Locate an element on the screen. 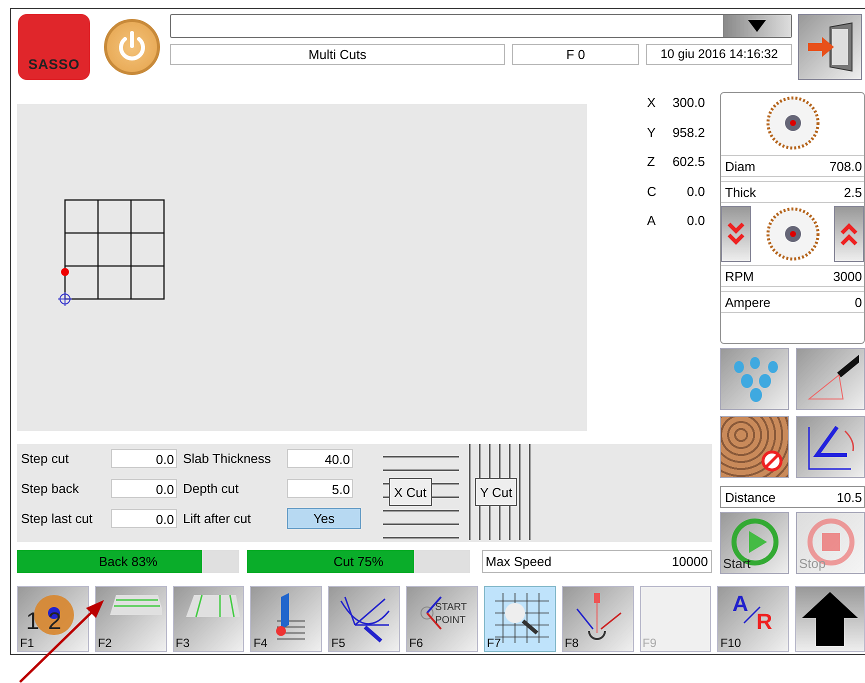 The height and width of the screenshot is (683, 865). dropdown-field is located at coordinates (481, 26).